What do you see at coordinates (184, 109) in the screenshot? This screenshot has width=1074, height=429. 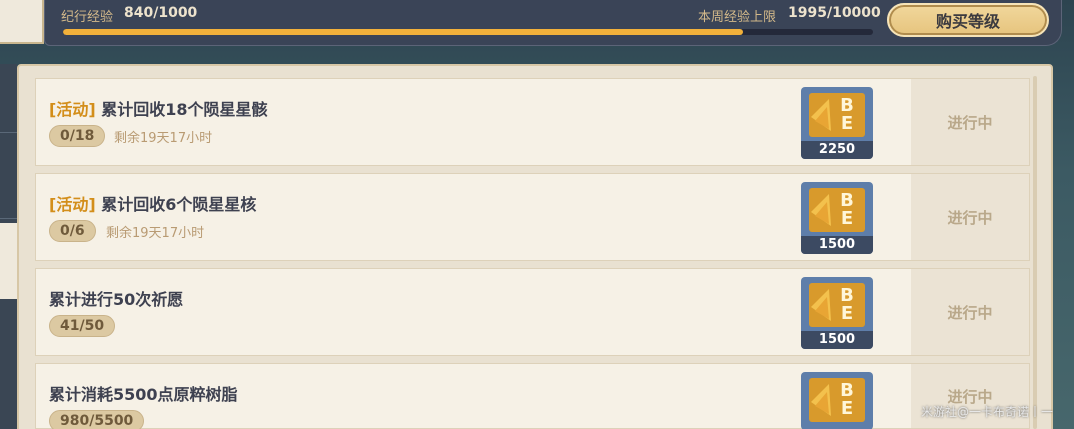 I see `task-title-text: 累计回收18个陨星星骸` at bounding box center [184, 109].